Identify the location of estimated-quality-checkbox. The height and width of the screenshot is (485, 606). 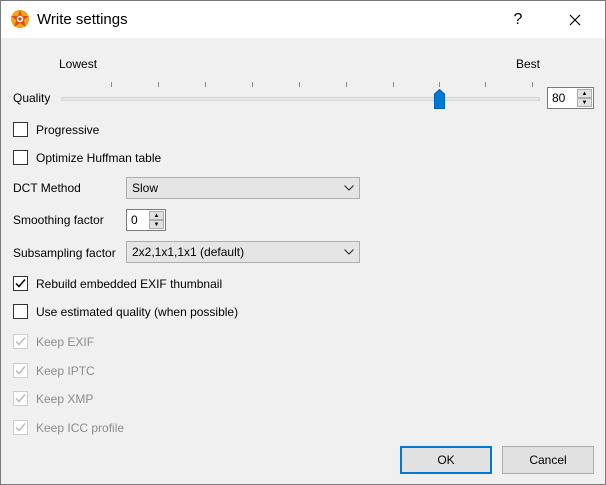
(20, 311).